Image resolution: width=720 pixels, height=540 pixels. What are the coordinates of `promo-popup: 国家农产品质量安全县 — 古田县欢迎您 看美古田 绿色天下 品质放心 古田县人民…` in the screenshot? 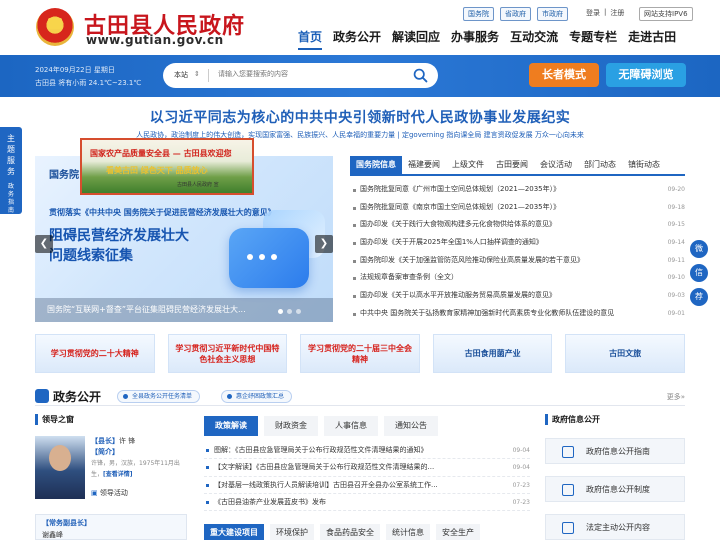 It's located at (167, 166).